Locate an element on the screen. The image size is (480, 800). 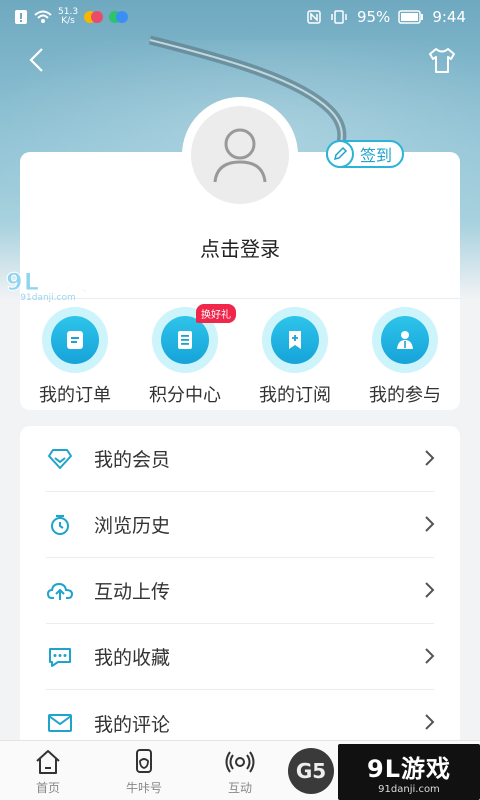
battery-icon is located at coordinates (411, 17).